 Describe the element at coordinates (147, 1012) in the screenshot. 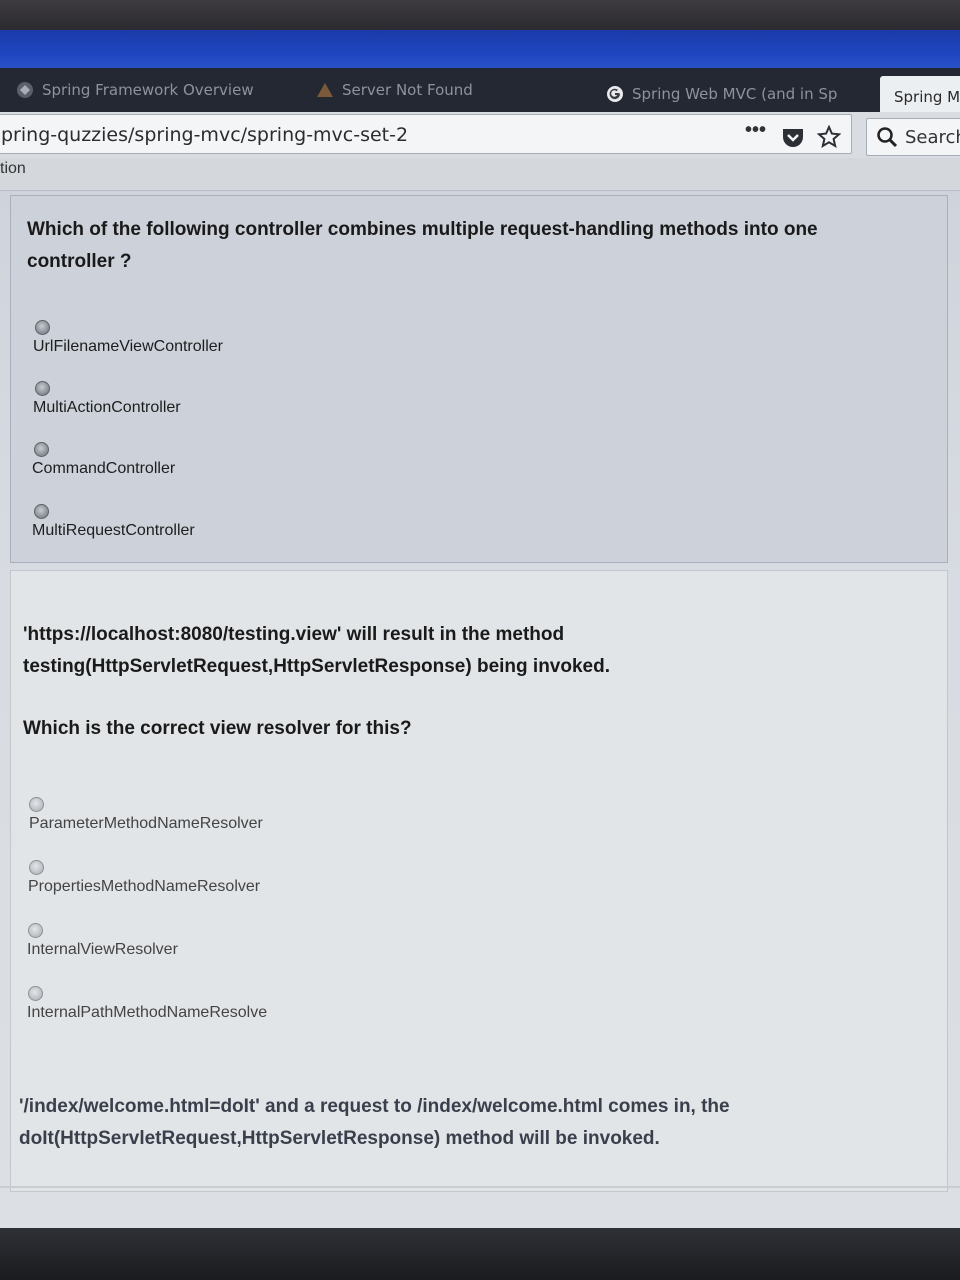

I see `option-label: InternalPathMethodNameResolve` at that location.